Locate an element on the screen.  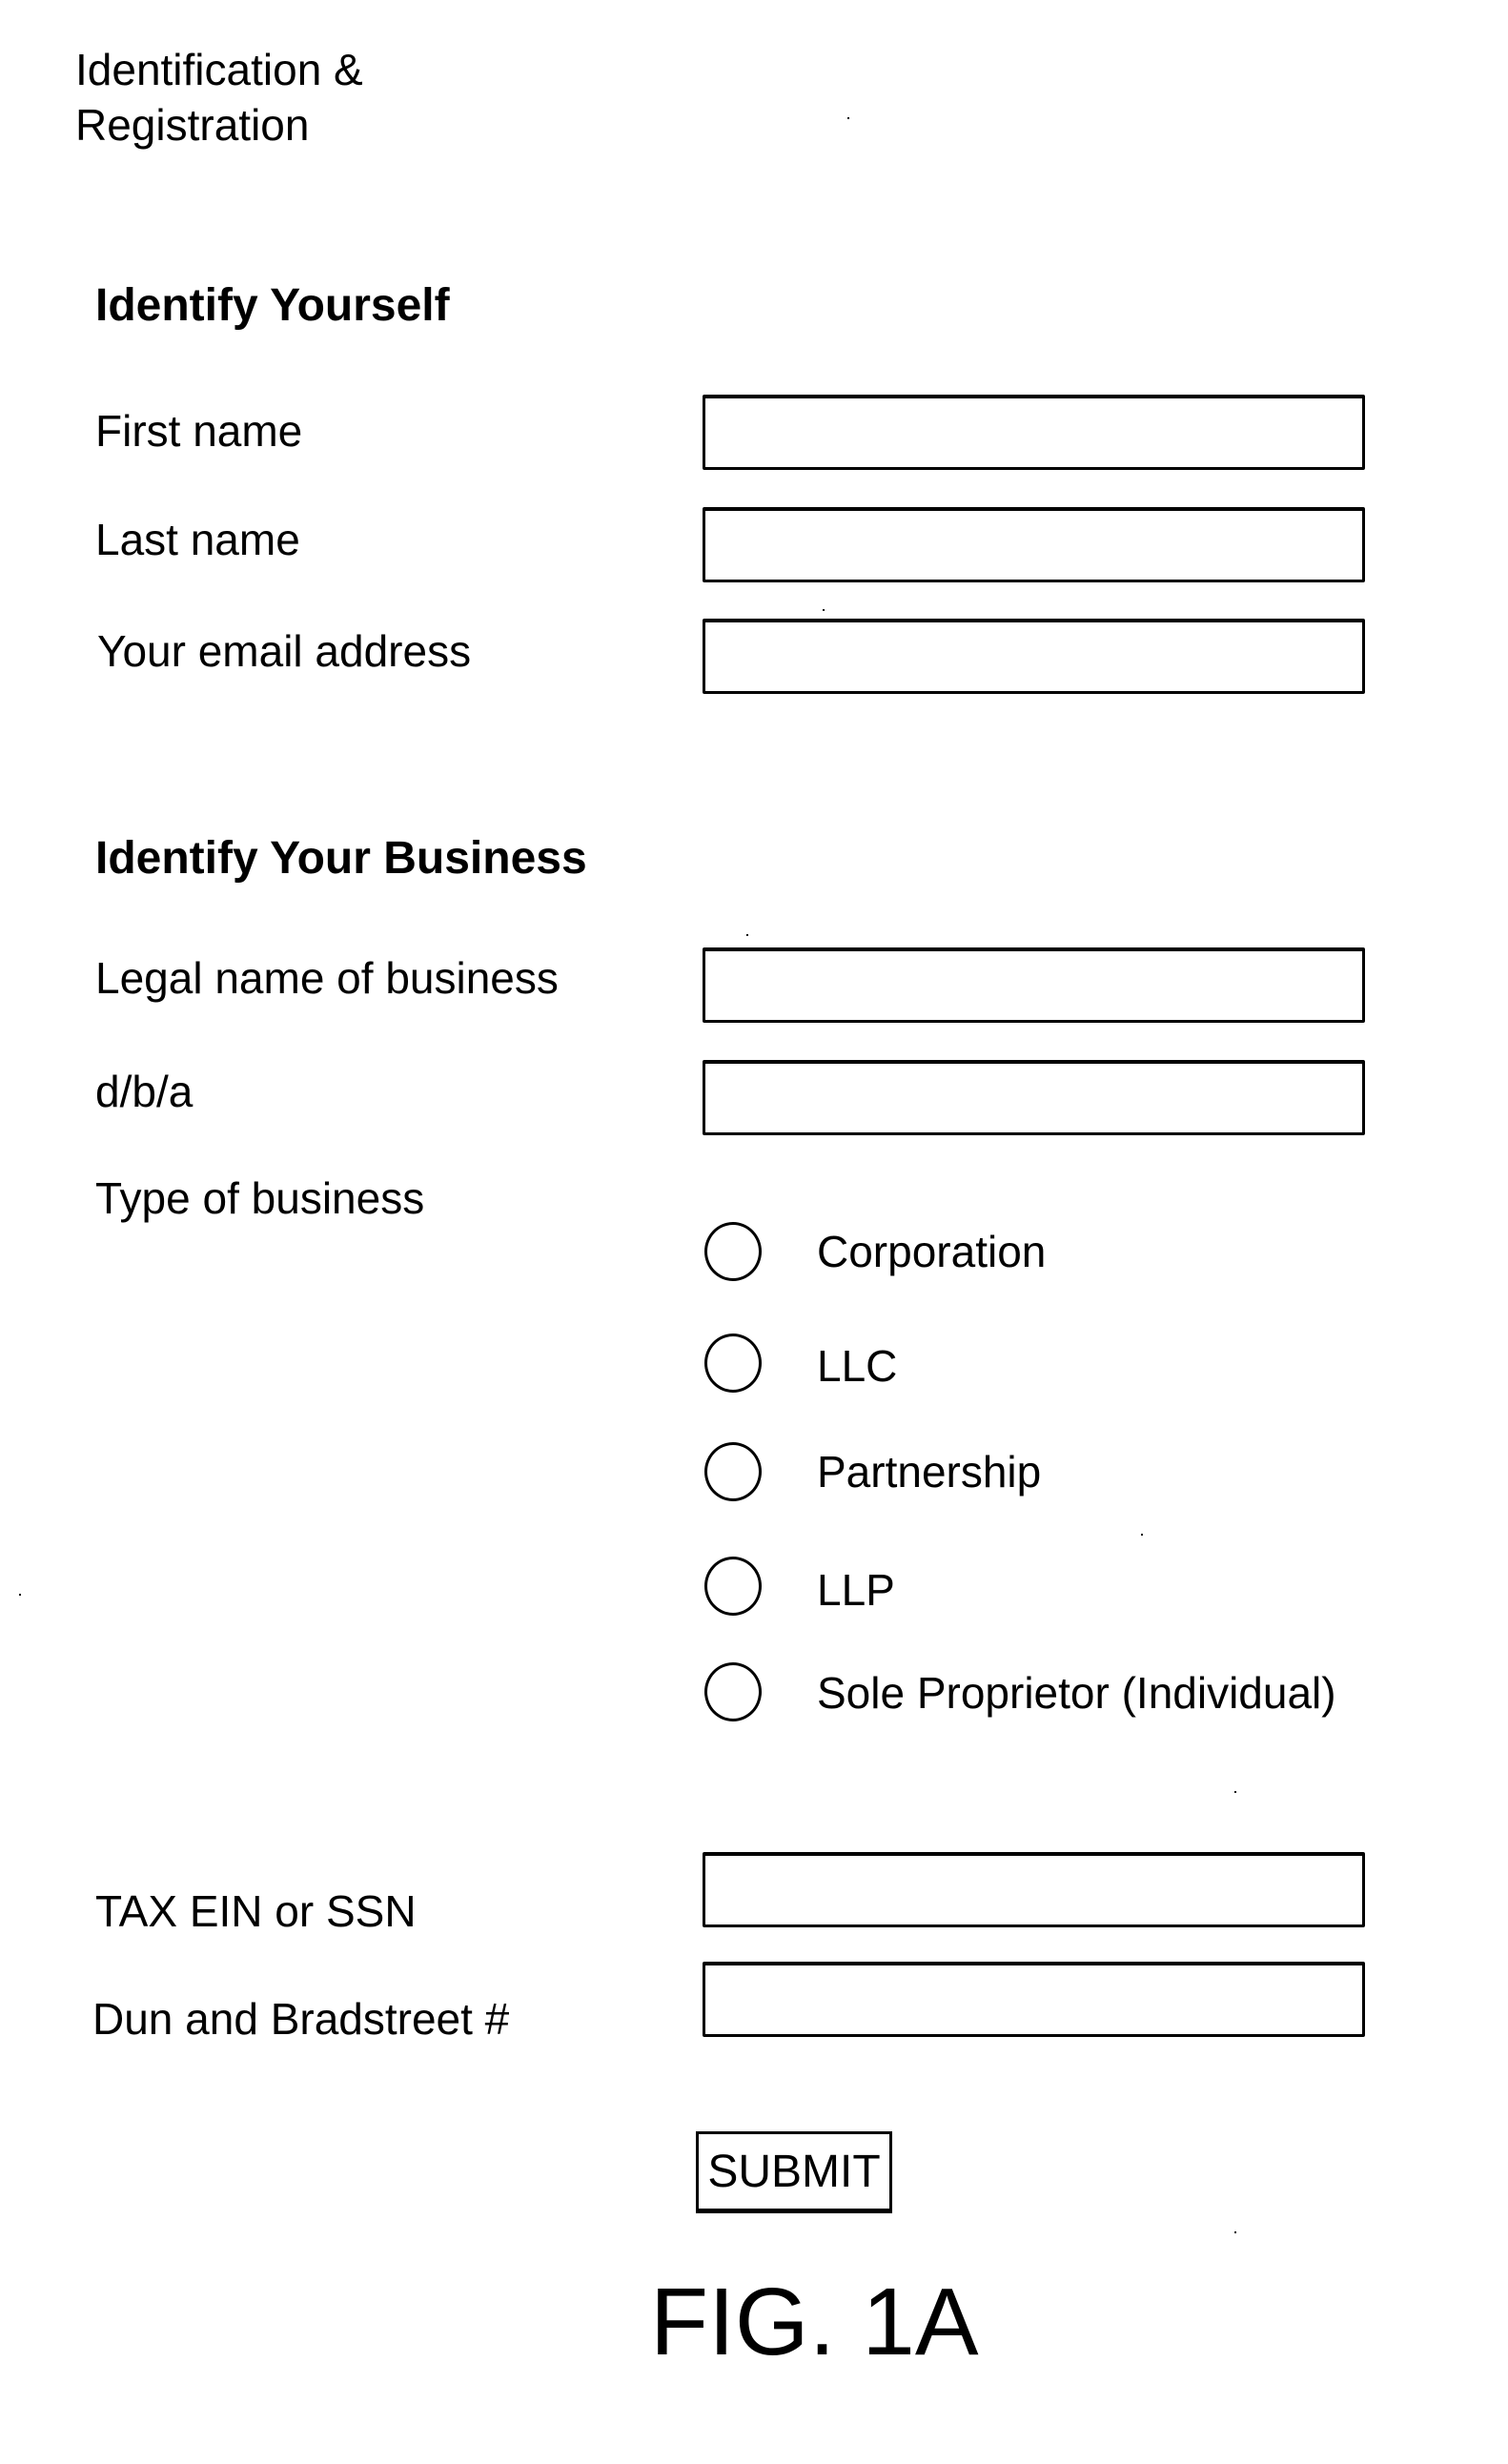
tax-ein-input is located at coordinates (1034, 1889).